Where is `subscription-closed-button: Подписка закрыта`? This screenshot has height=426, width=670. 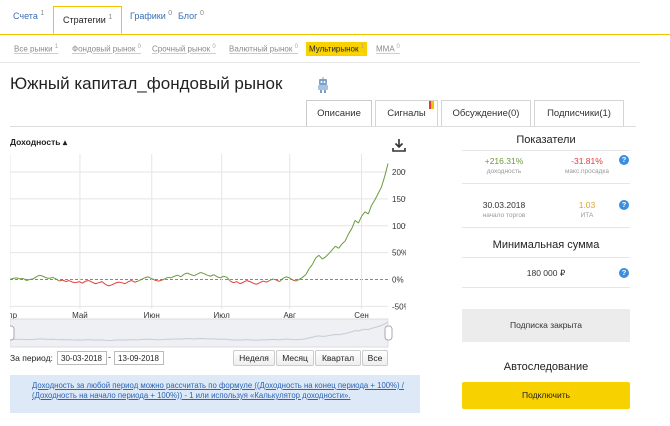
subscription-closed-button: Подписка закрыта is located at coordinates (546, 325).